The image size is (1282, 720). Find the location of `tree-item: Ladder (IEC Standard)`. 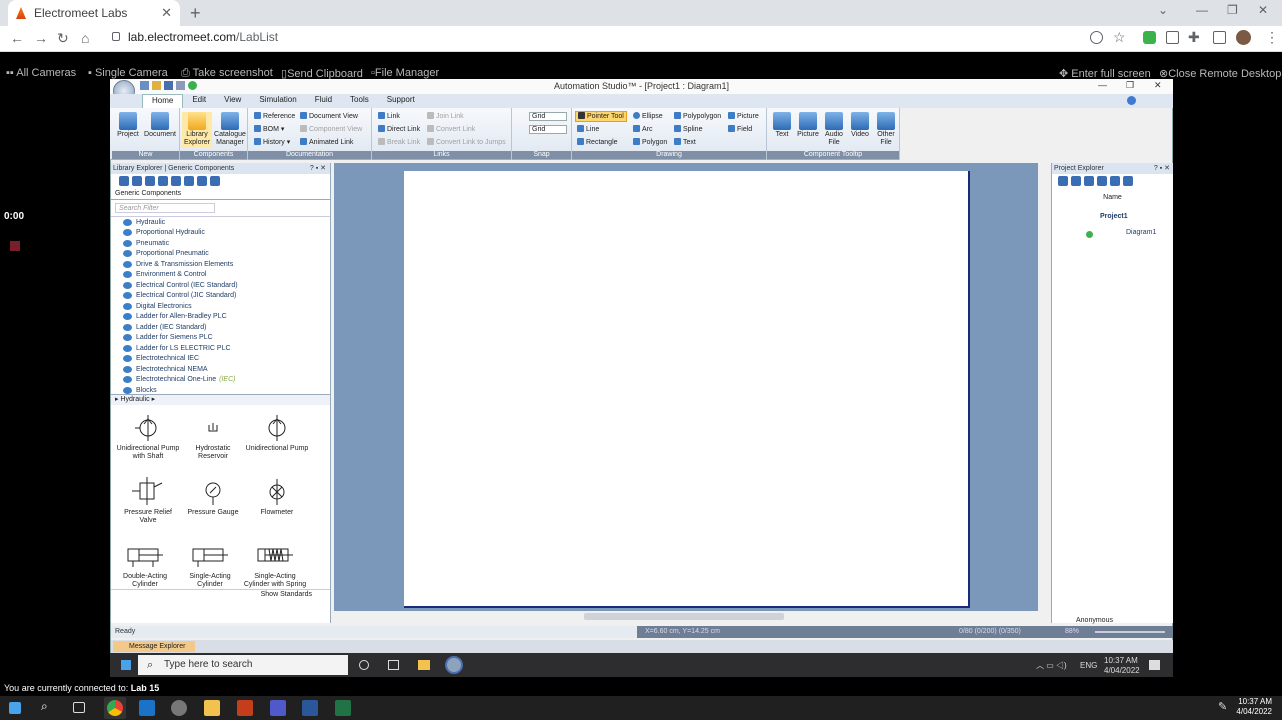

tree-item: Ladder (IEC Standard) is located at coordinates (220, 327).